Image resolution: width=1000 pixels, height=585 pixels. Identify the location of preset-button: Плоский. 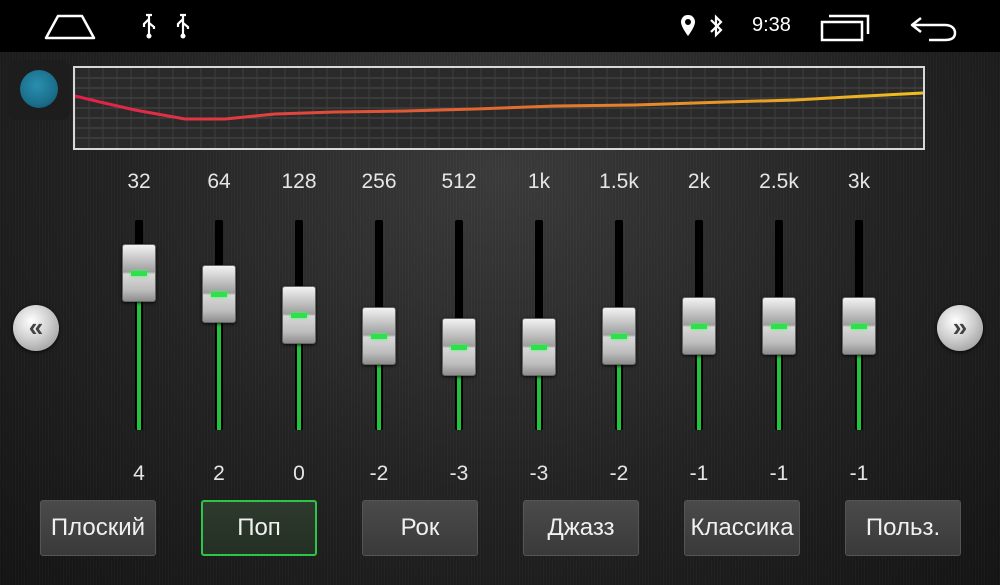
(98, 528).